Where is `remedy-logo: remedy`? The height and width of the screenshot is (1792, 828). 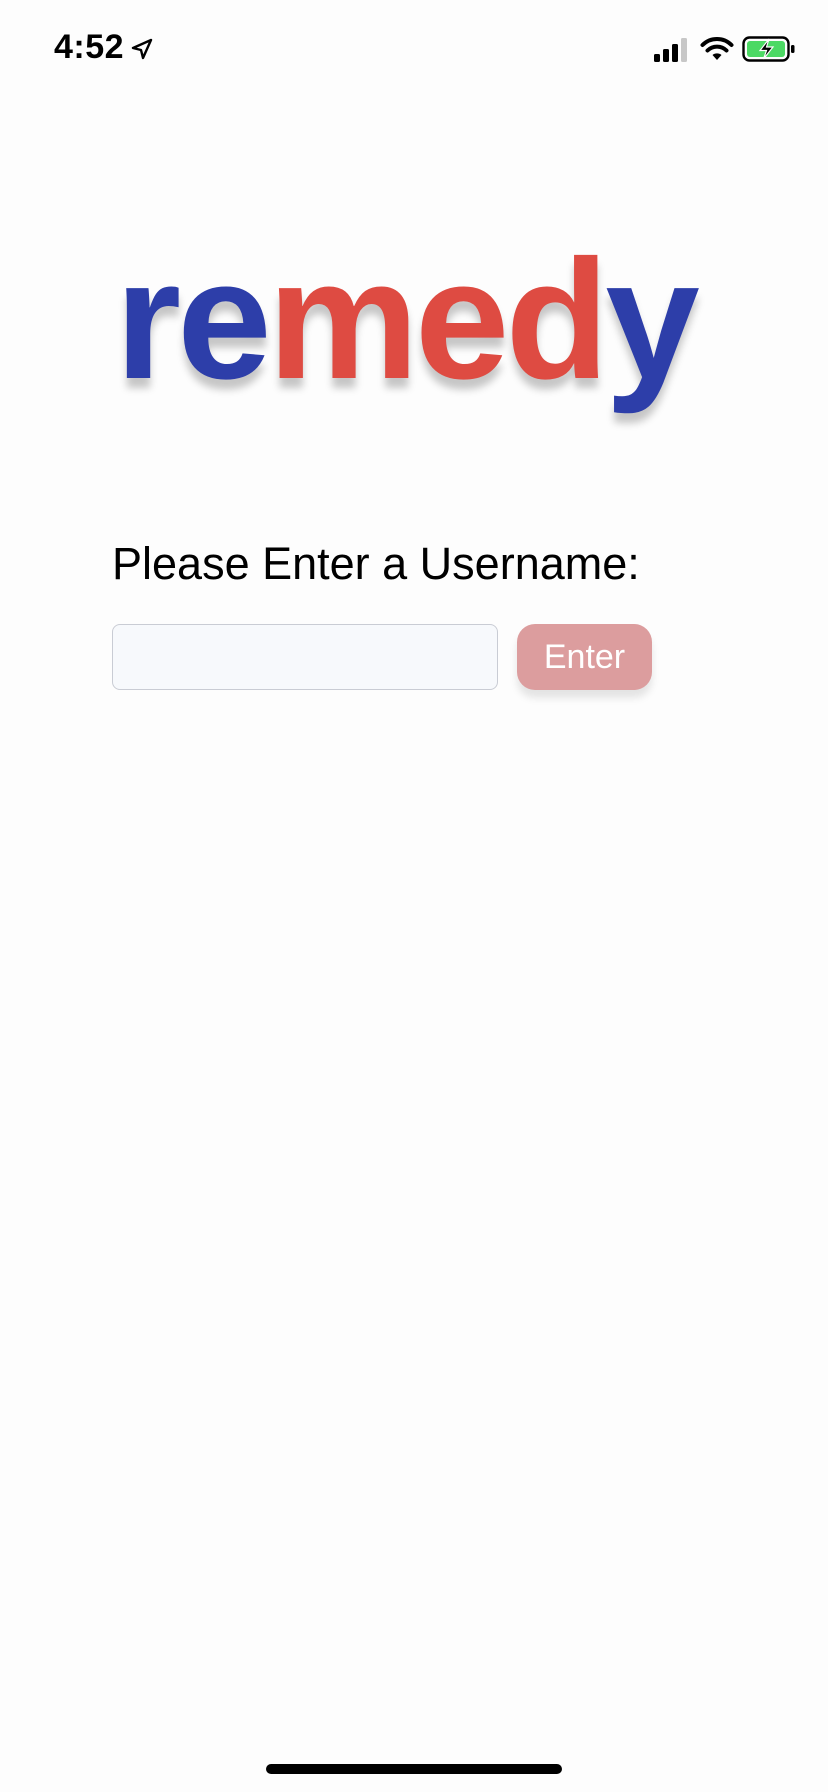 remedy-logo: remedy is located at coordinates (407, 320).